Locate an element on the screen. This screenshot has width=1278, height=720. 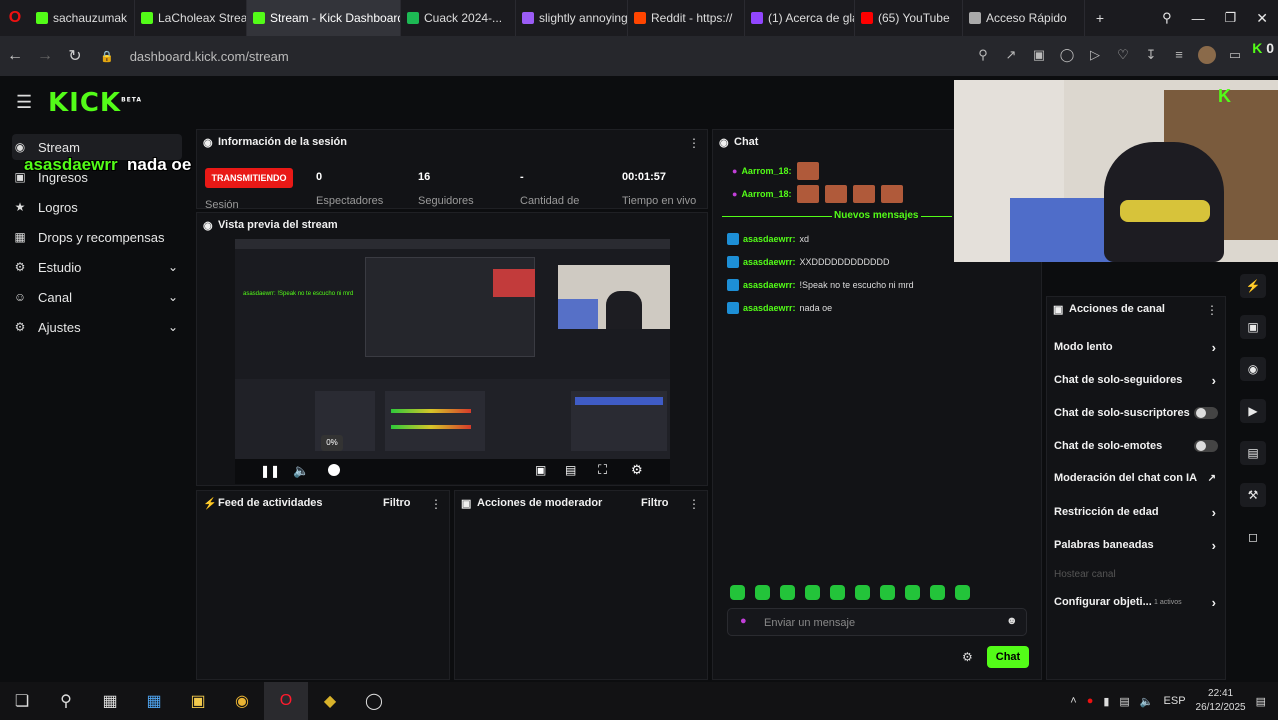
download-icon: ↧ is located at coordinates (1151, 55).